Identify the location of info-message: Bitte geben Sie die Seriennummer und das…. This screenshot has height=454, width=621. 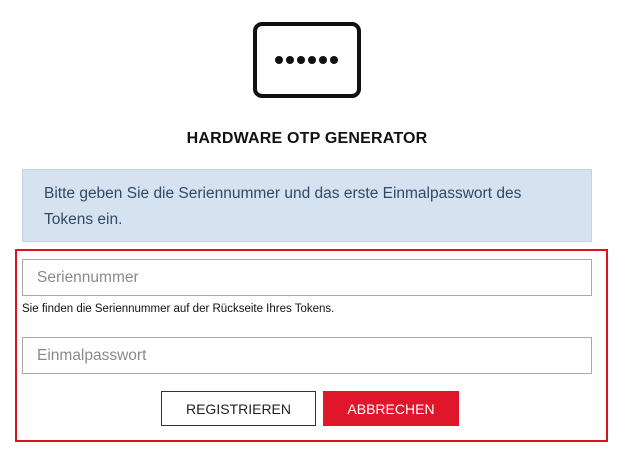
(307, 205).